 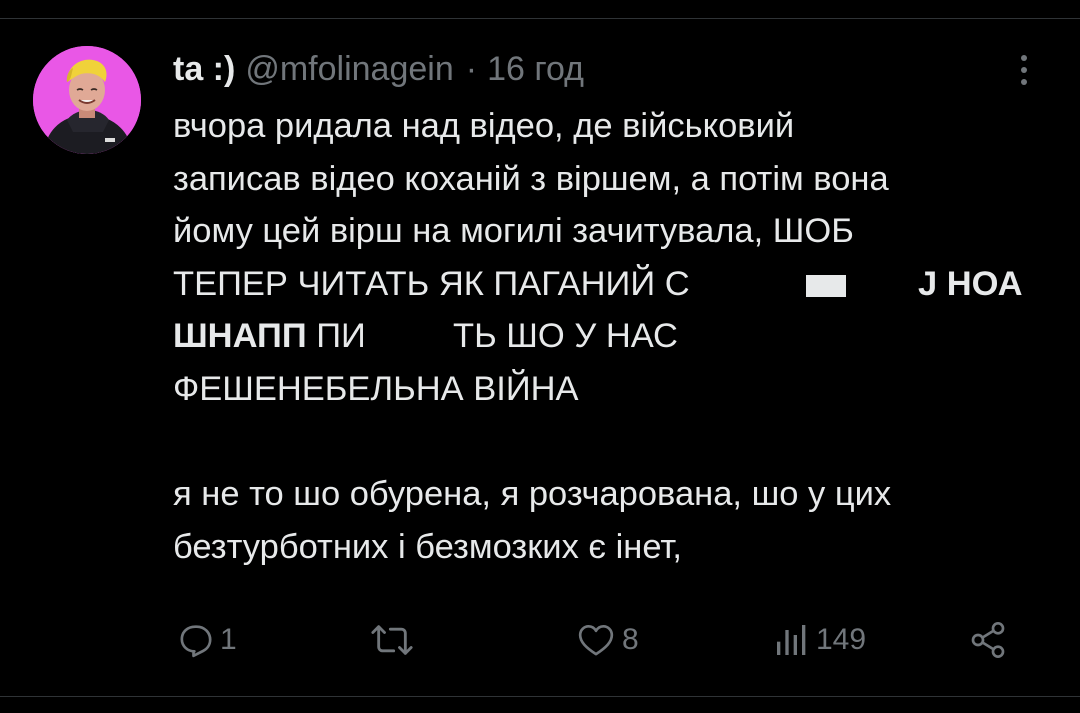 I want to click on tweet-line: ФЕШЕНЕБЕЛЬНА ВІЙНА, so click(x=376, y=388).